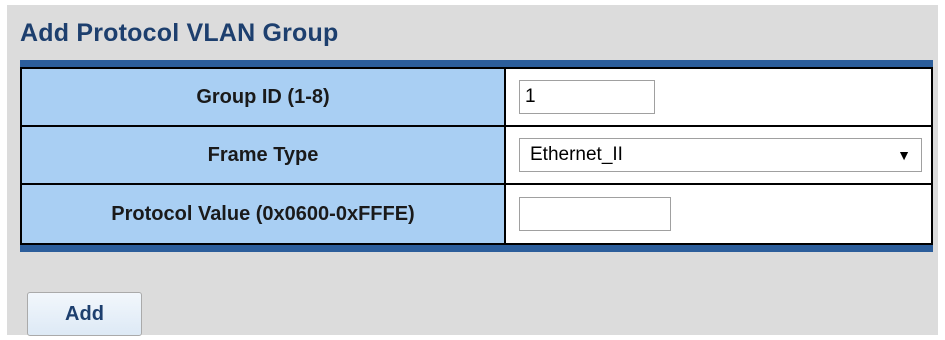 This screenshot has width=945, height=340. I want to click on frame-type-cell: Ethernet_II ▼, so click(718, 155).